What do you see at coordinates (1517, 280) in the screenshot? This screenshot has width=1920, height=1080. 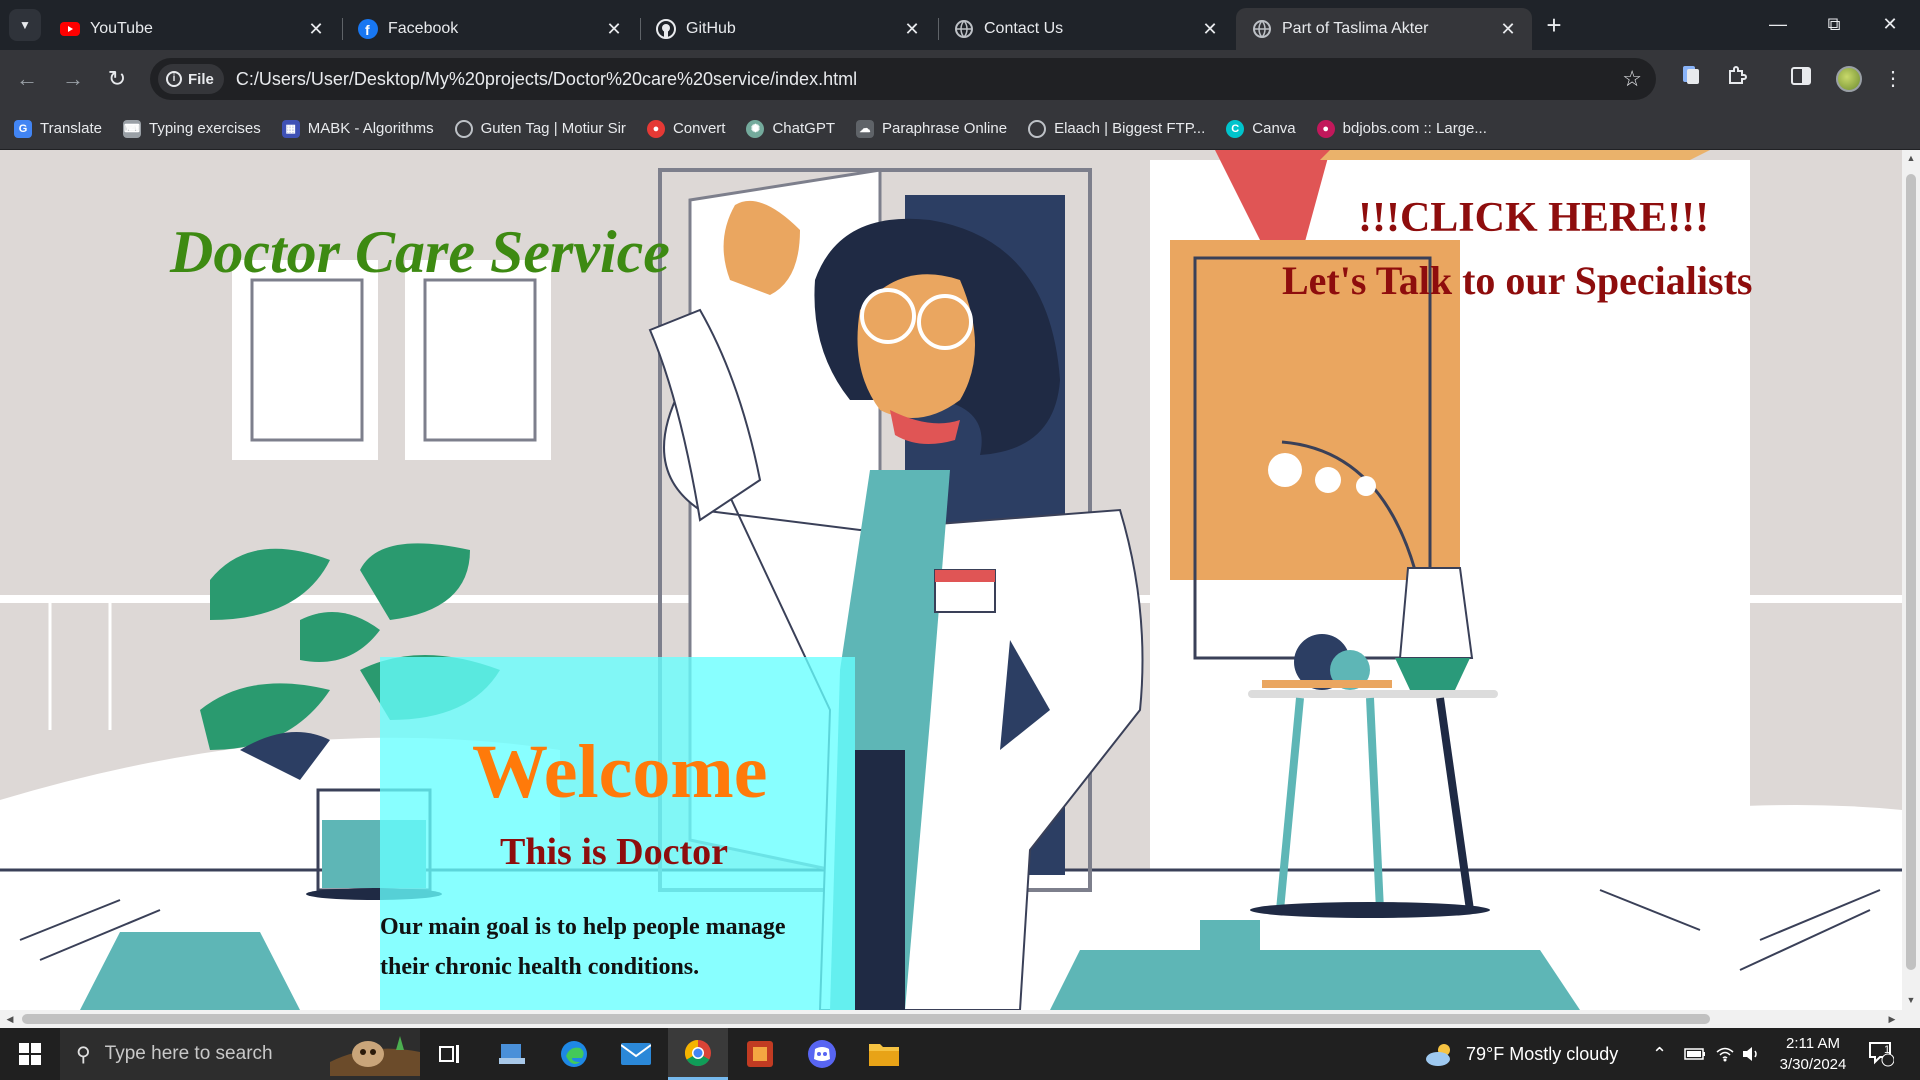 I see `cta-talk-specialists: Let's Talk to our Specialists` at bounding box center [1517, 280].